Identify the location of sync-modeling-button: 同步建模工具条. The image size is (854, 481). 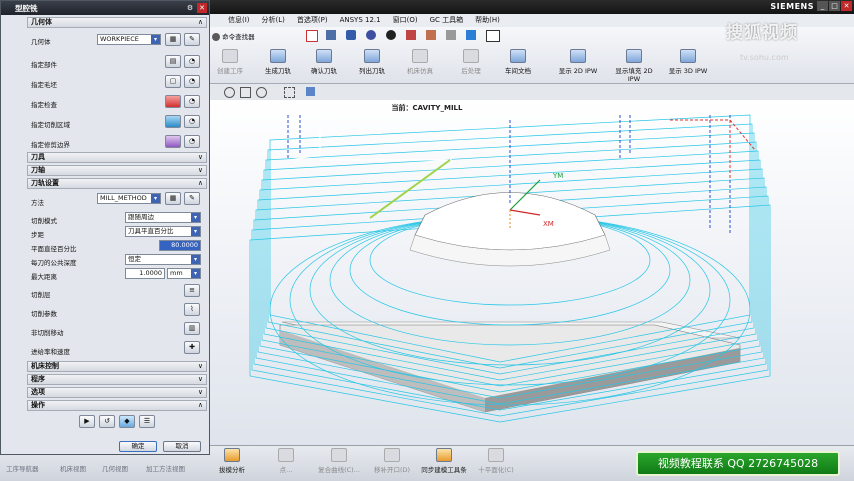
(444, 461).